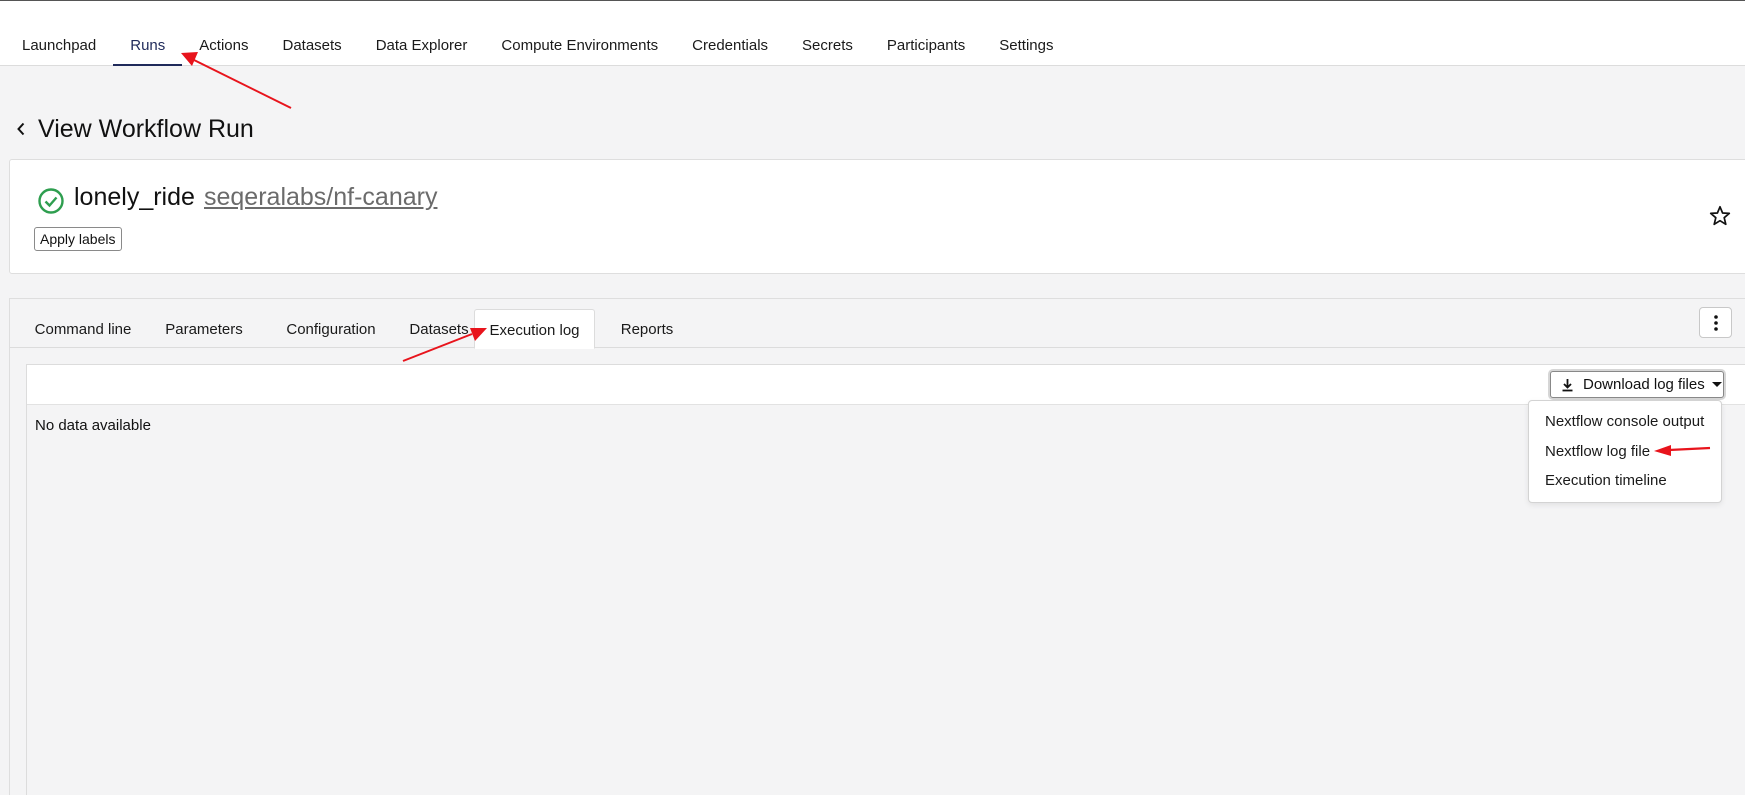 The width and height of the screenshot is (1745, 795). I want to click on nav-item-actions: Actions, so click(223, 33).